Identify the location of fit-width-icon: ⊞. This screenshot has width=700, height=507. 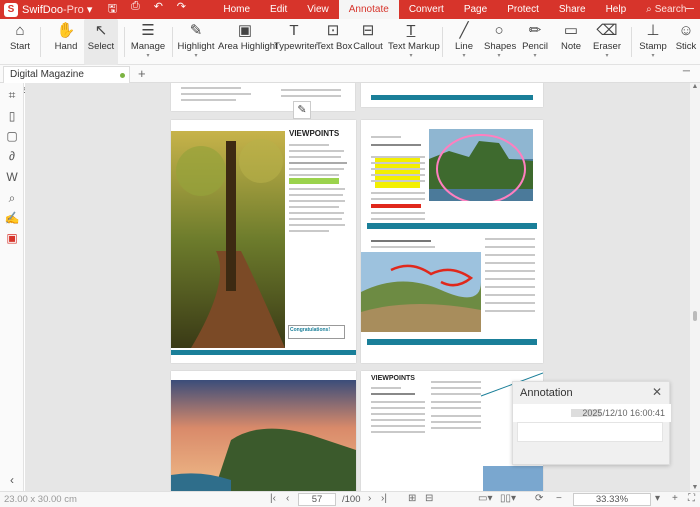
(412, 498).